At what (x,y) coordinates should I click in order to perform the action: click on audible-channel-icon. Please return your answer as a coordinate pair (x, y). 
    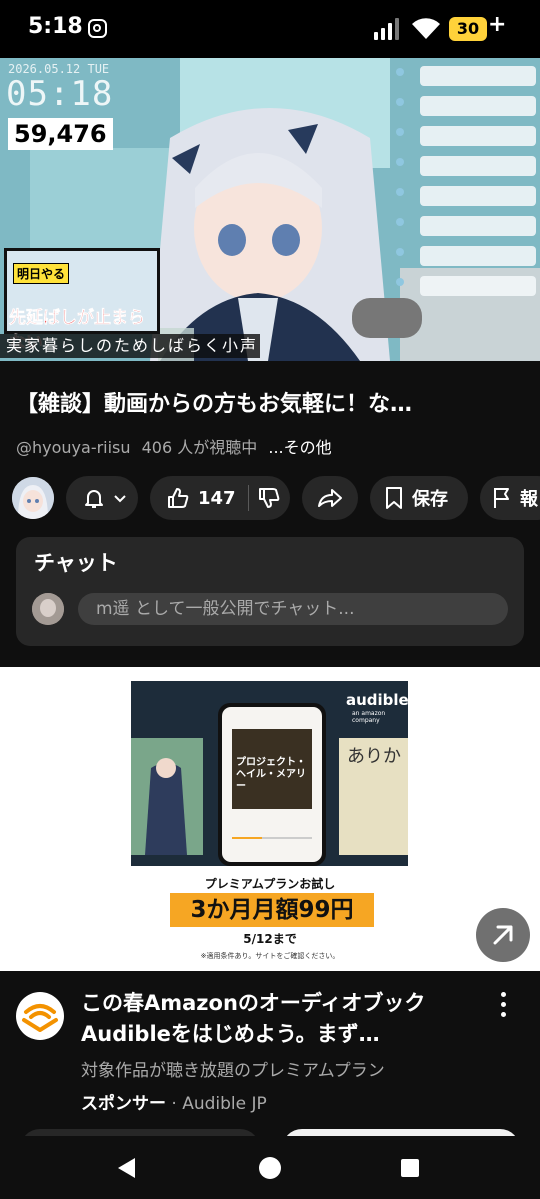
    Looking at the image, I should click on (40, 1016).